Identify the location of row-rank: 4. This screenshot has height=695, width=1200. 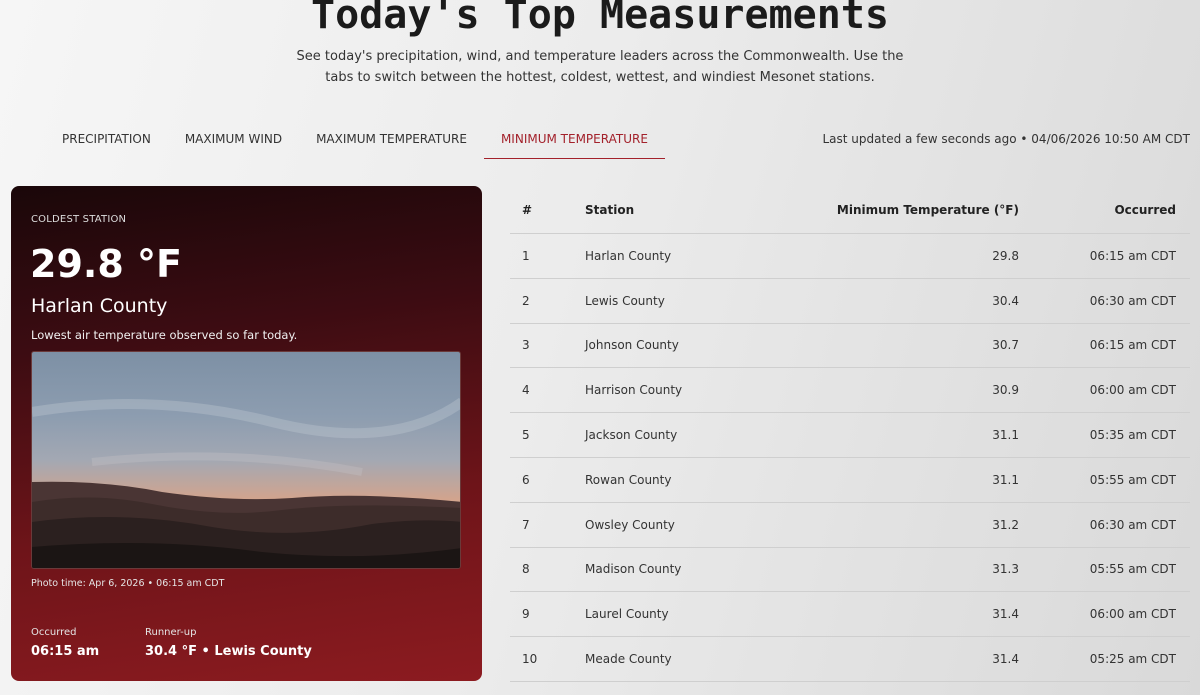
(526, 390).